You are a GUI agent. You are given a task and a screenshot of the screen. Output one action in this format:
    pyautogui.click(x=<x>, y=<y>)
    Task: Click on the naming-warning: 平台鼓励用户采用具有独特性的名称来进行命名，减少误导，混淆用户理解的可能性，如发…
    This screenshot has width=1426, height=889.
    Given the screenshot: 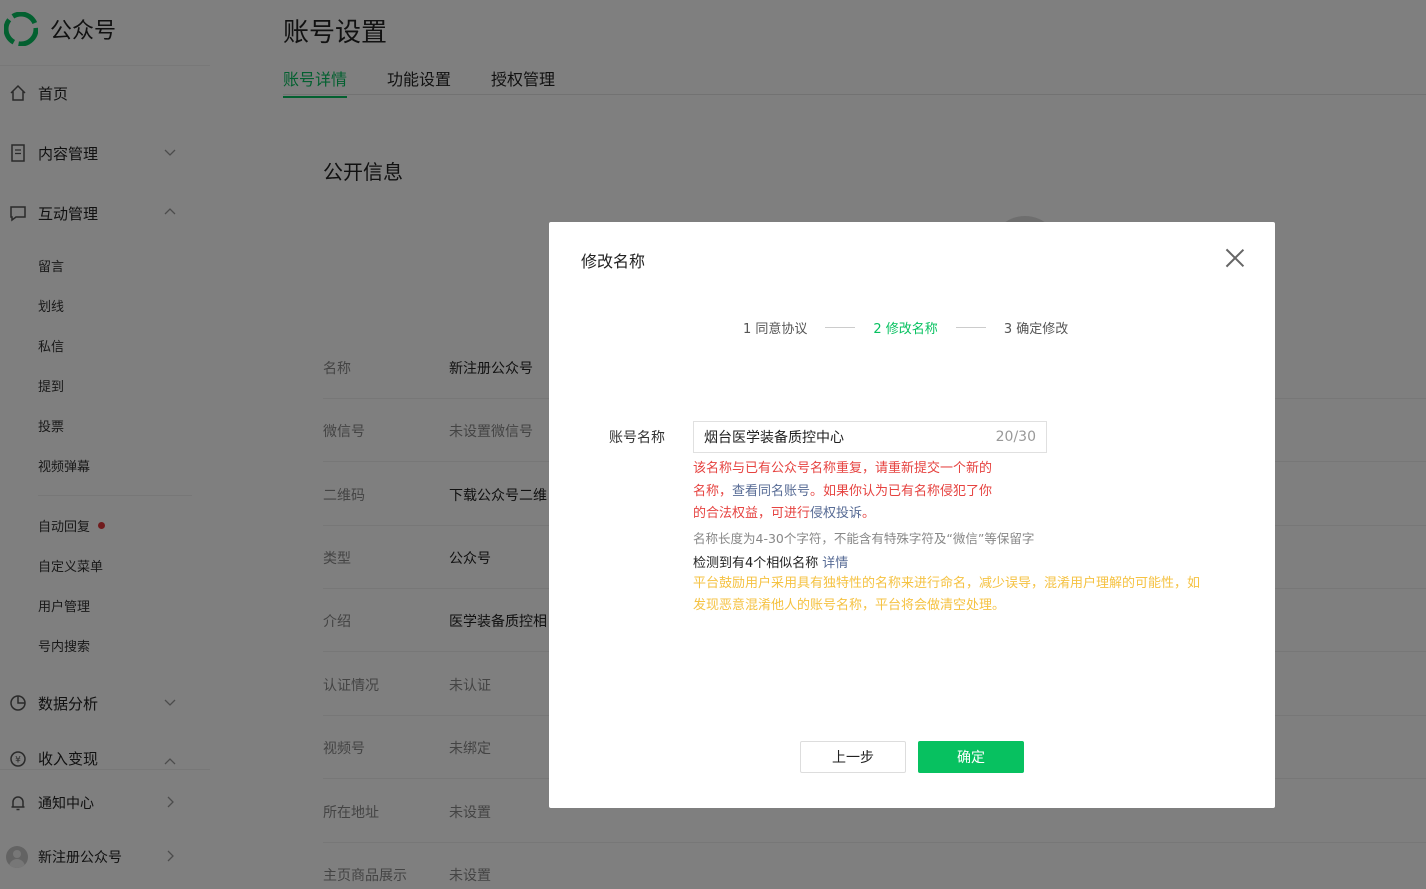 What is the action you would take?
    pyautogui.click(x=947, y=594)
    